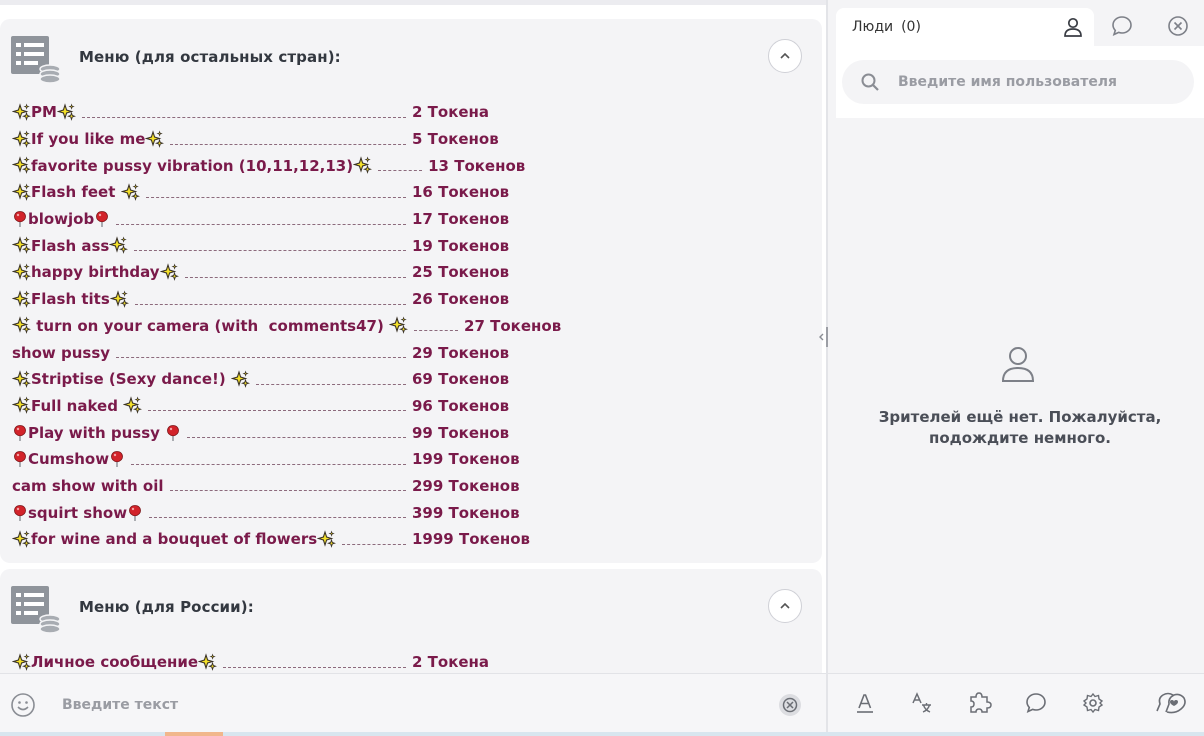 The height and width of the screenshot is (736, 1204). What do you see at coordinates (461, 379) in the screenshot?
I see `menu-item-price: 69 Токенов` at bounding box center [461, 379].